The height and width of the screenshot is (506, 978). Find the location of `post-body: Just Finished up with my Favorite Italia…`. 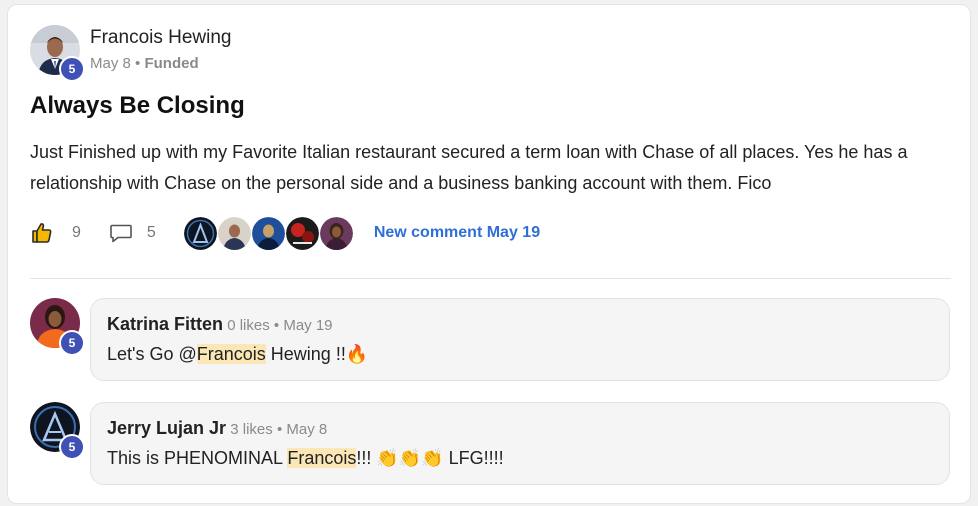

post-body: Just Finished up with my Favorite Italia… is located at coordinates (469, 167).